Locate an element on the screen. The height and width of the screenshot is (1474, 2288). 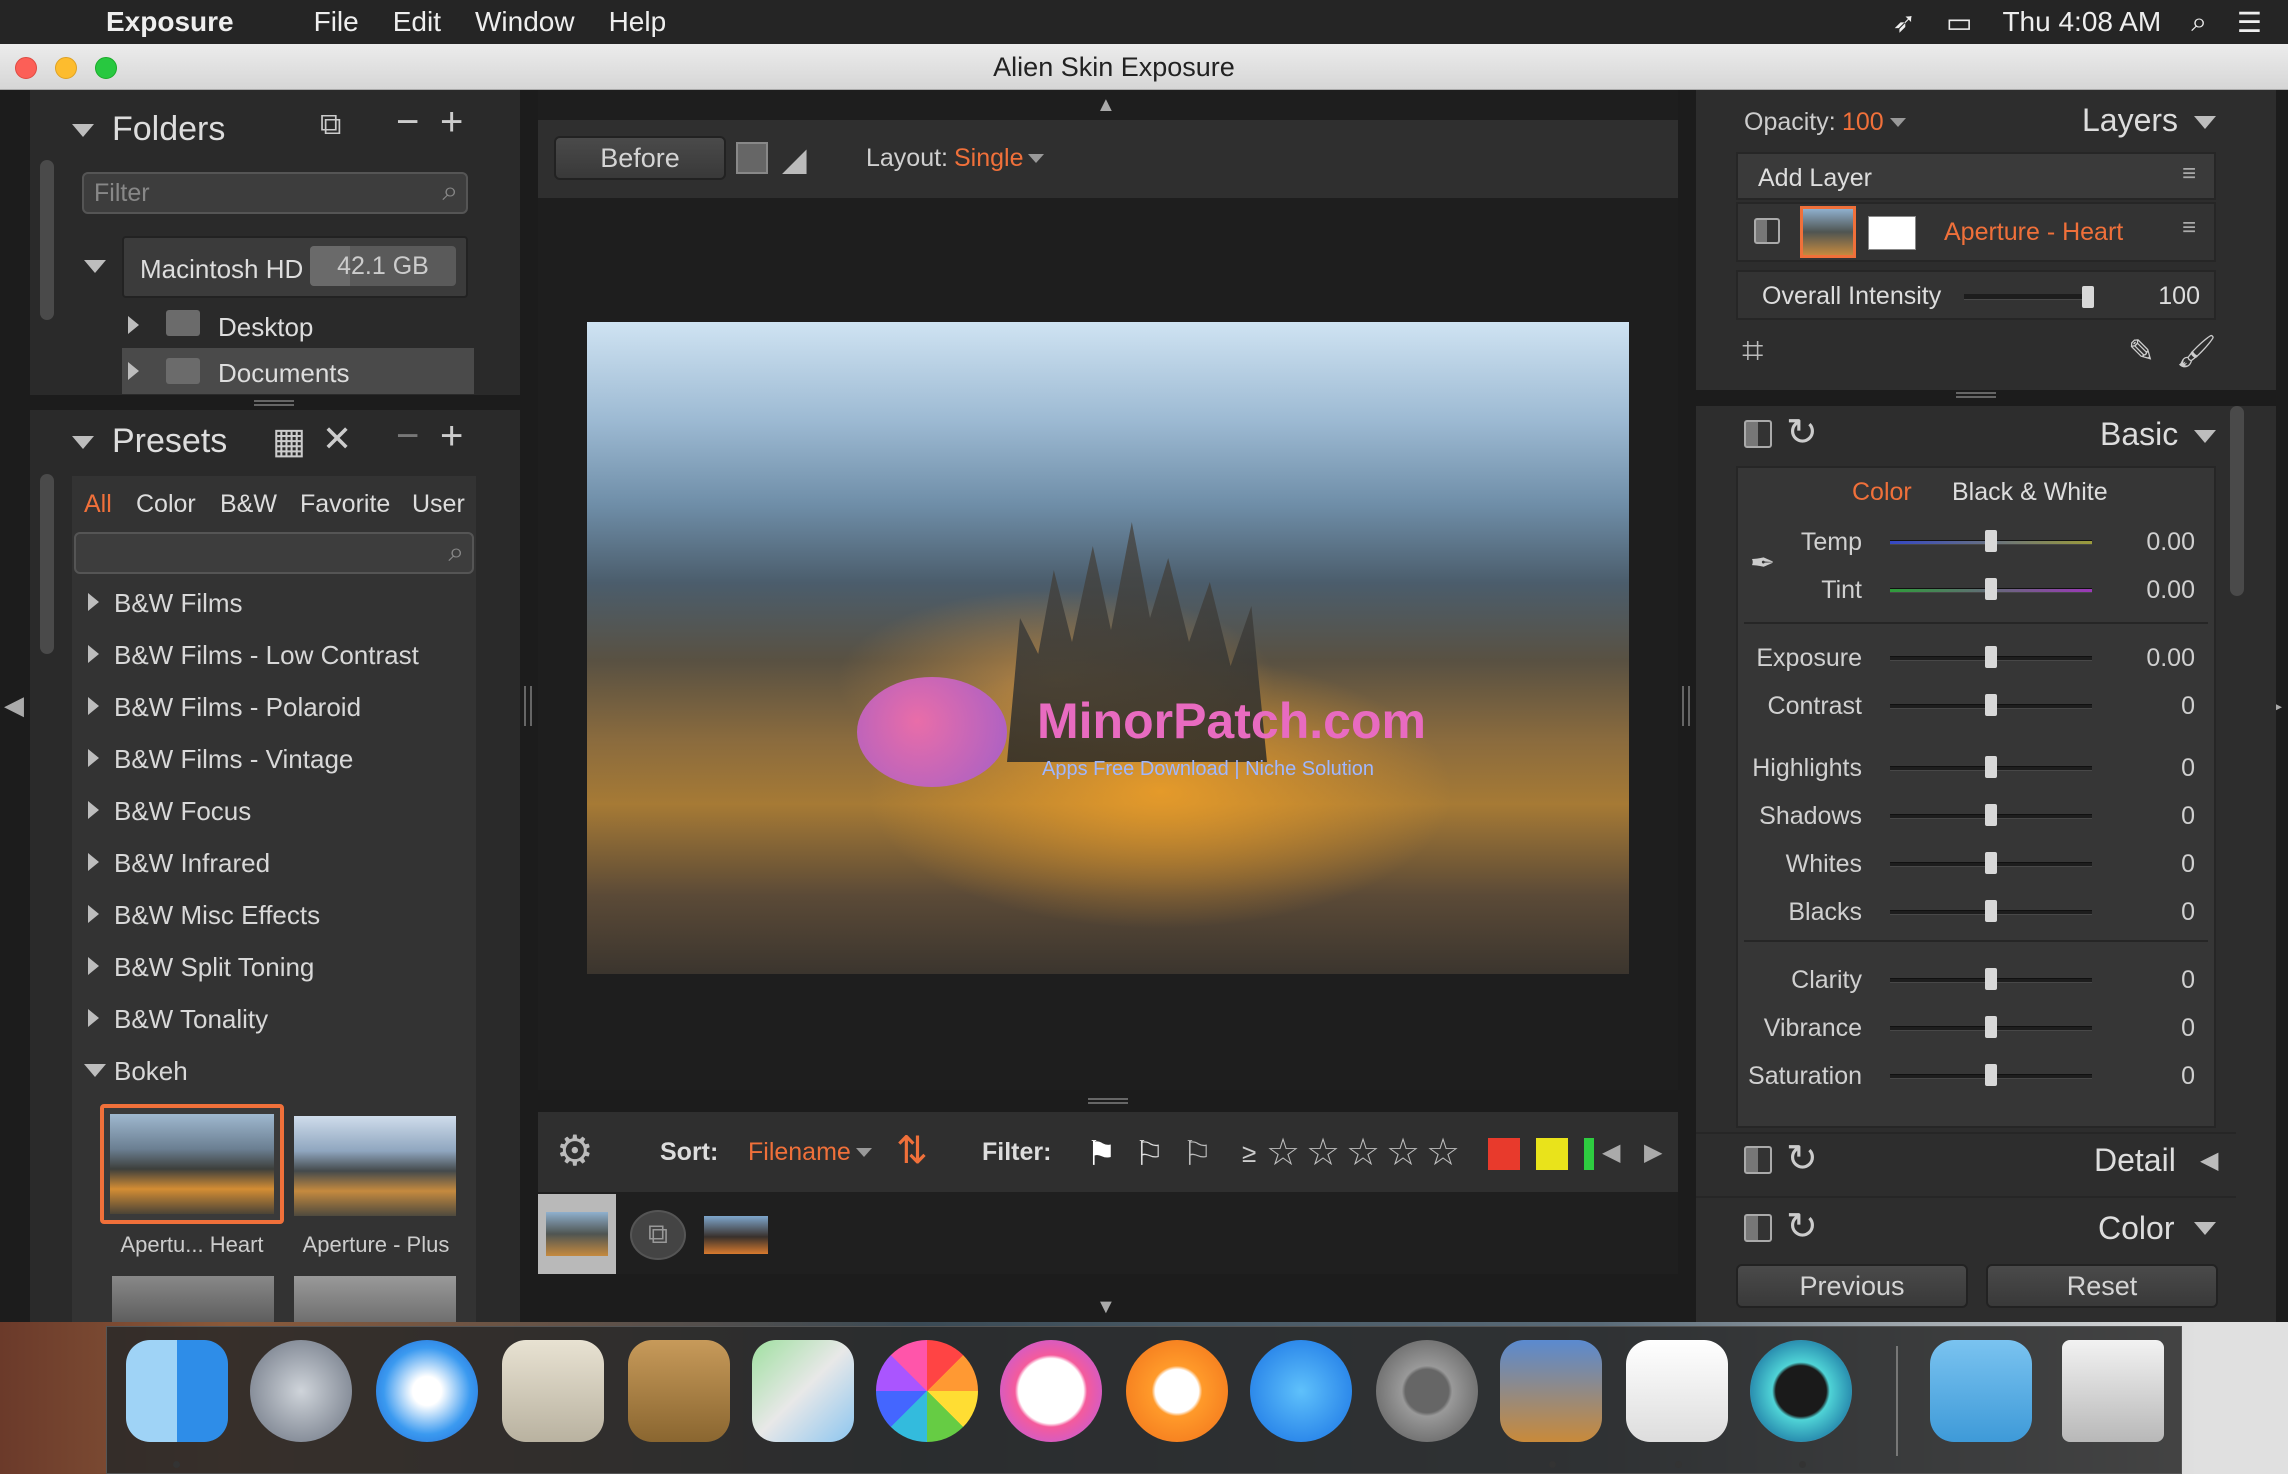
presets-remove-icon: − is located at coordinates (407, 436).